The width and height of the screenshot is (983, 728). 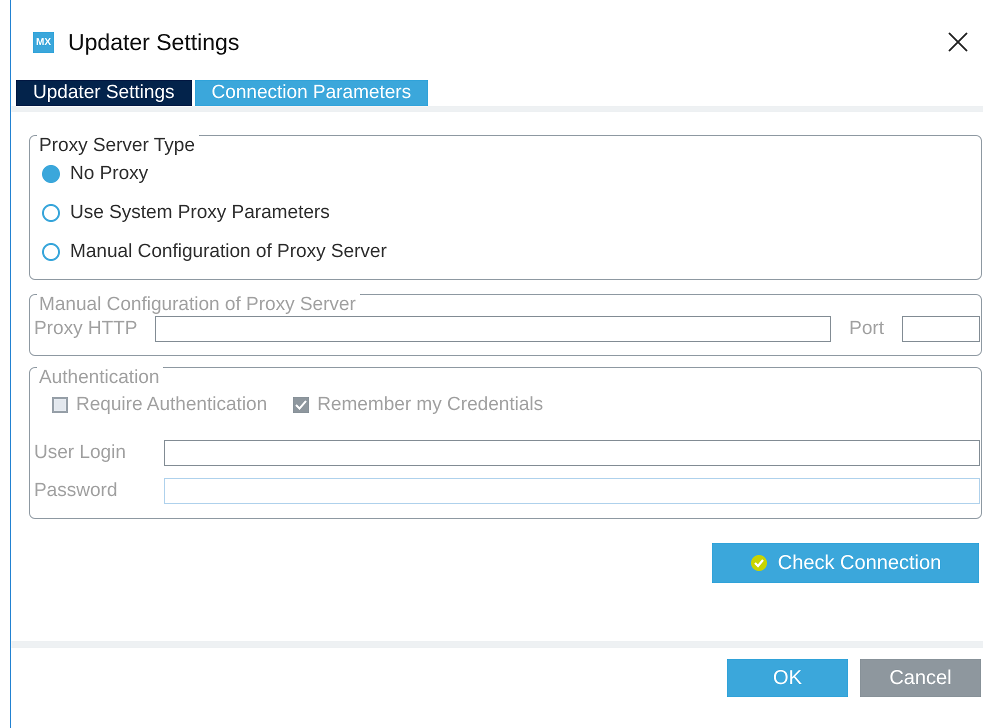 What do you see at coordinates (80, 453) in the screenshot?
I see `field-label: User Login` at bounding box center [80, 453].